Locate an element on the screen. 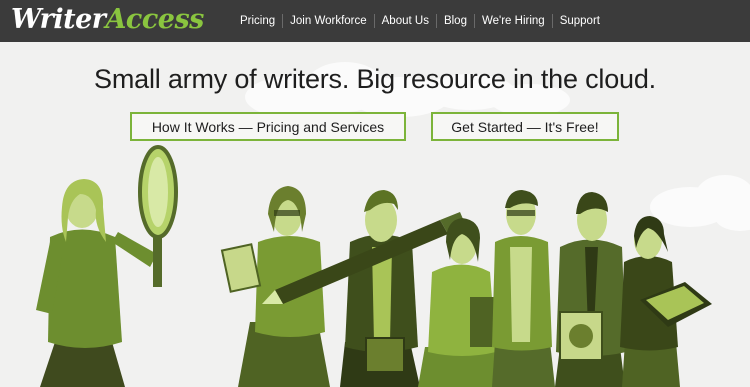 The height and width of the screenshot is (387, 750). nav-link-join-workforce: Join Workforce is located at coordinates (327, 21).